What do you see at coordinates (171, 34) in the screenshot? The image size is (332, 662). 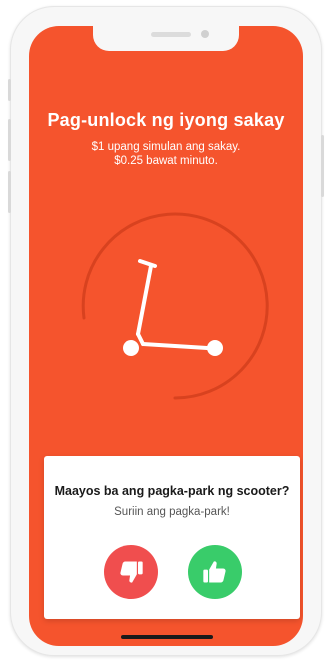 I see `speaker-grille` at bounding box center [171, 34].